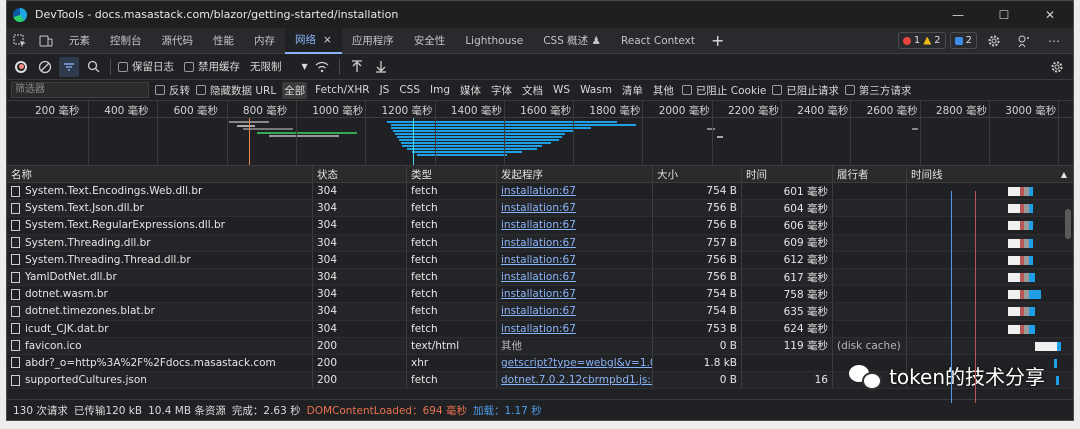 This screenshot has height=429, width=1080. Describe the element at coordinates (870, 328) in the screenshot. I see `cell-fulfilled` at that location.